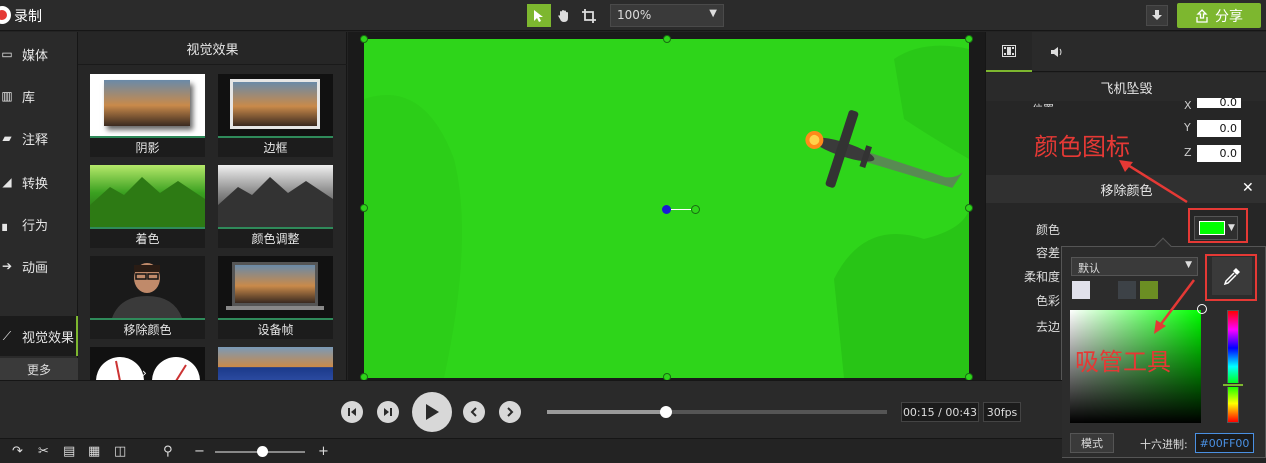 Image resolution: width=1266 pixels, height=463 pixels. What do you see at coordinates (147, 146) in the screenshot?
I see `effect-tile-label: 阴影` at bounding box center [147, 146].